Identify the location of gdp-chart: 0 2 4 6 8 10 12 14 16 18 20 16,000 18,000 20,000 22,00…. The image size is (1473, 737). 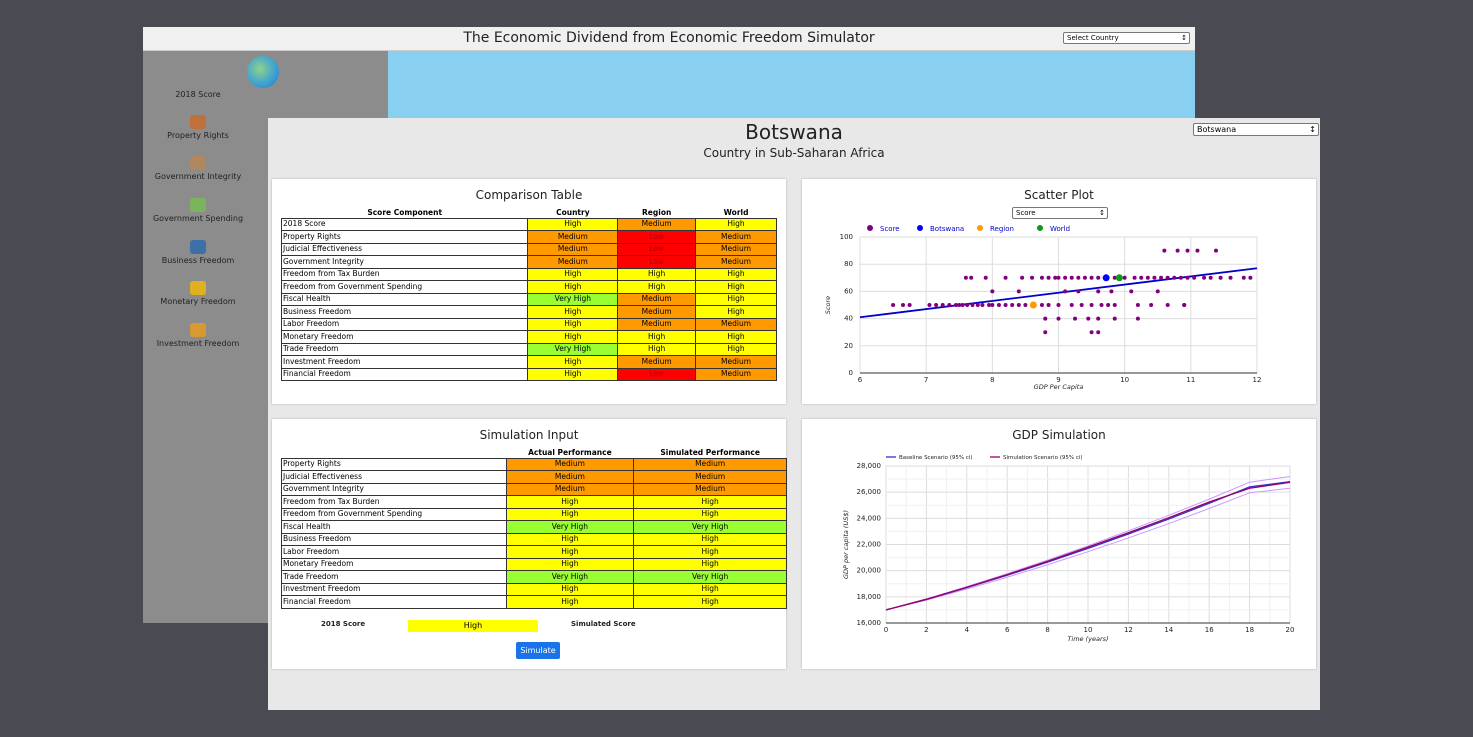
(1068, 549).